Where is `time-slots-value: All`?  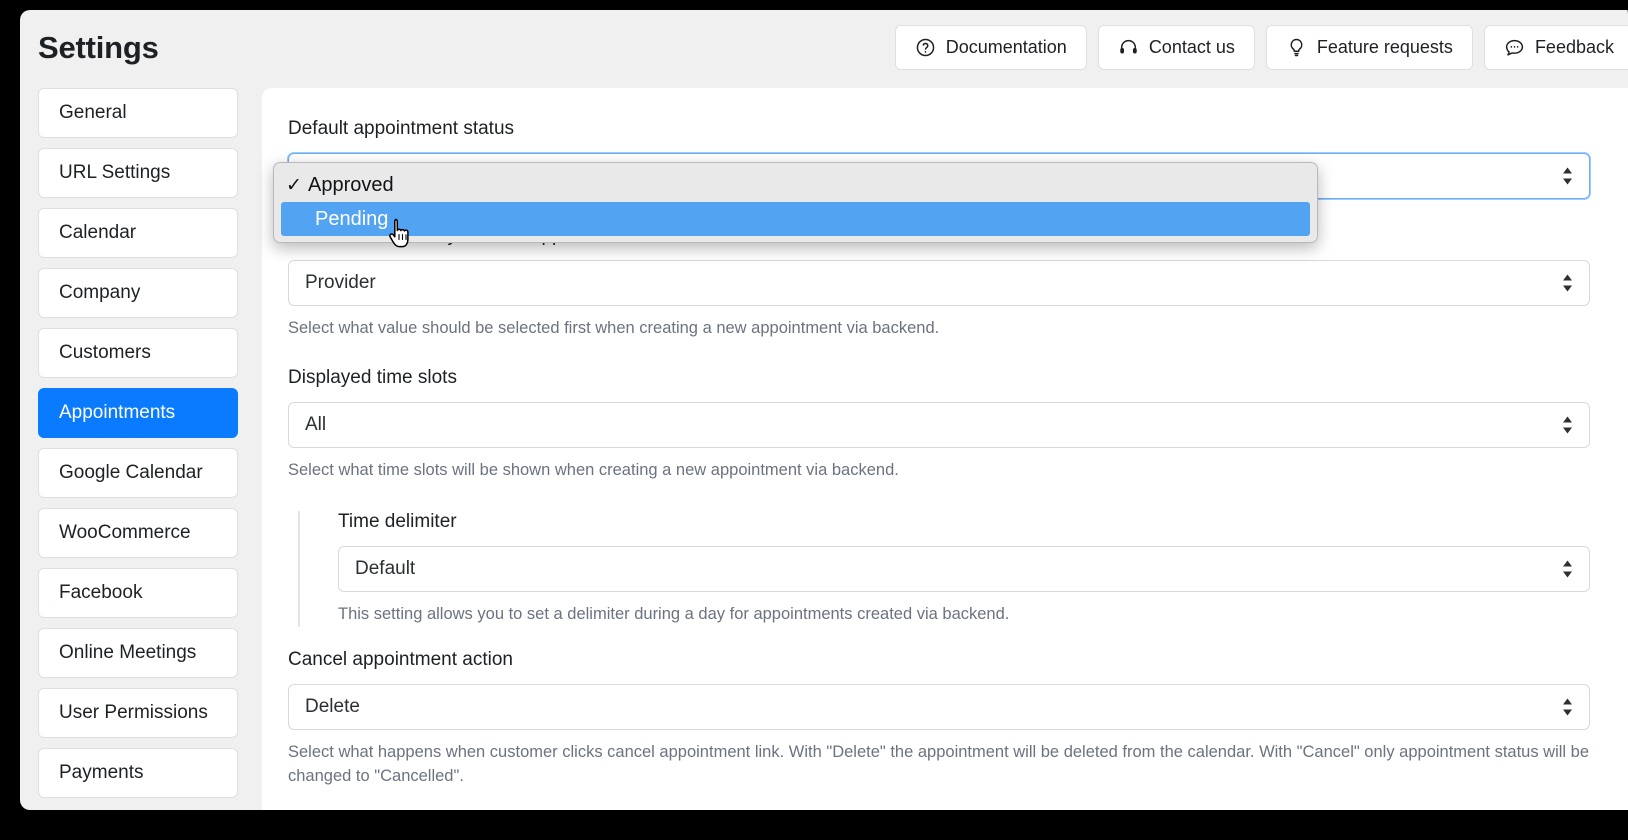 time-slots-value: All is located at coordinates (316, 424).